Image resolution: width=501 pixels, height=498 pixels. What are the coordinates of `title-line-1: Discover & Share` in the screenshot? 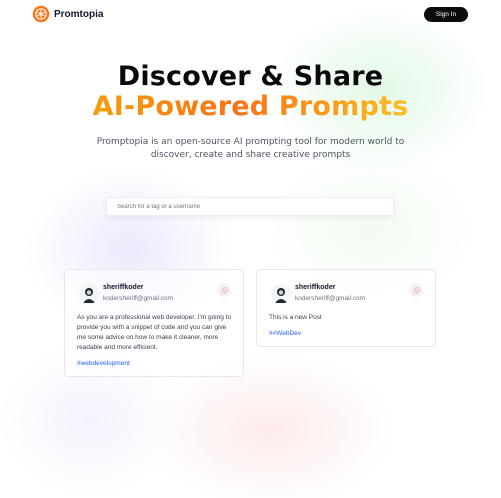 It's located at (250, 76).